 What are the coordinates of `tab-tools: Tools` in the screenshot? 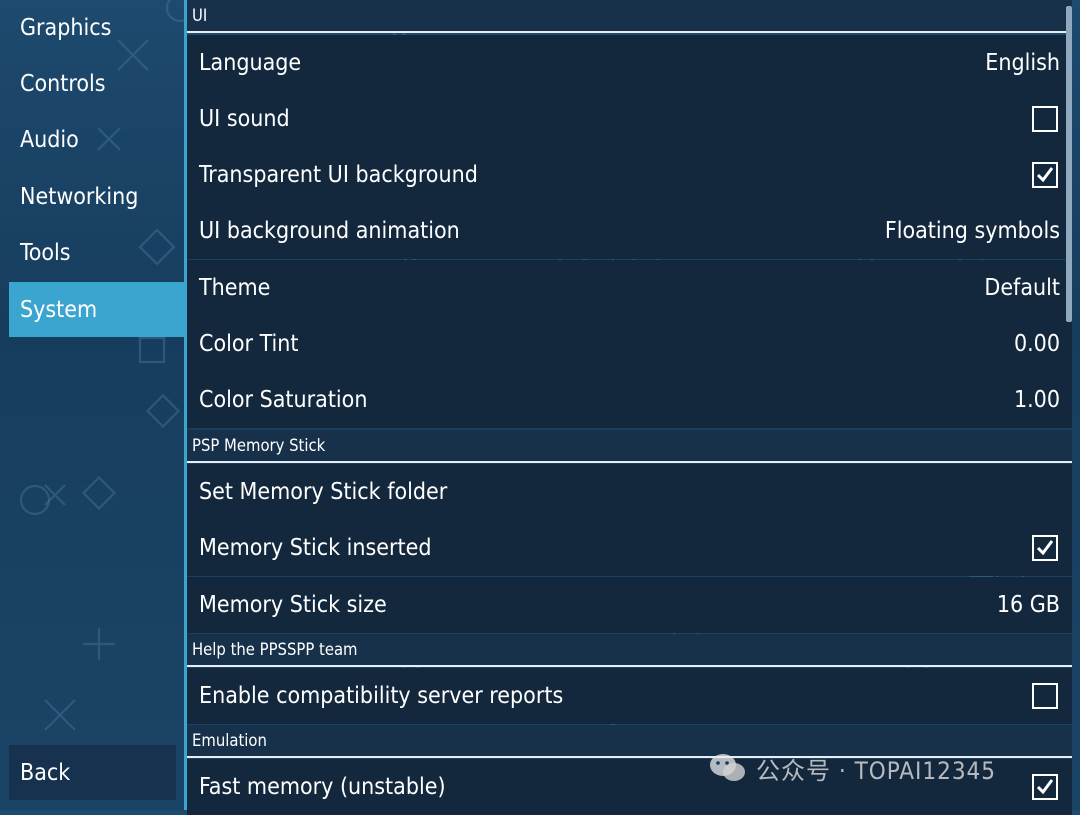 It's located at (97, 252).